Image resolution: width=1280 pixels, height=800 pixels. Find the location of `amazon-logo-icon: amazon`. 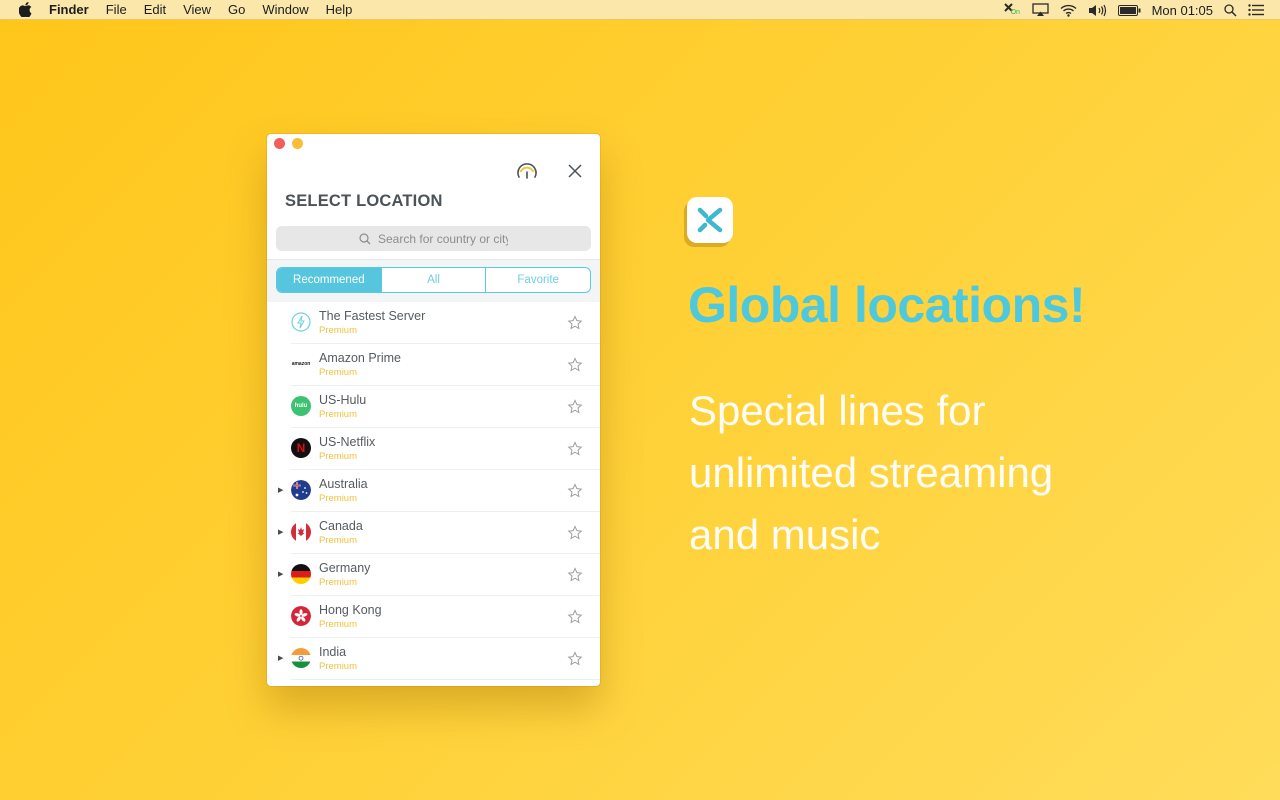

amazon-logo-icon: amazon is located at coordinates (301, 364).